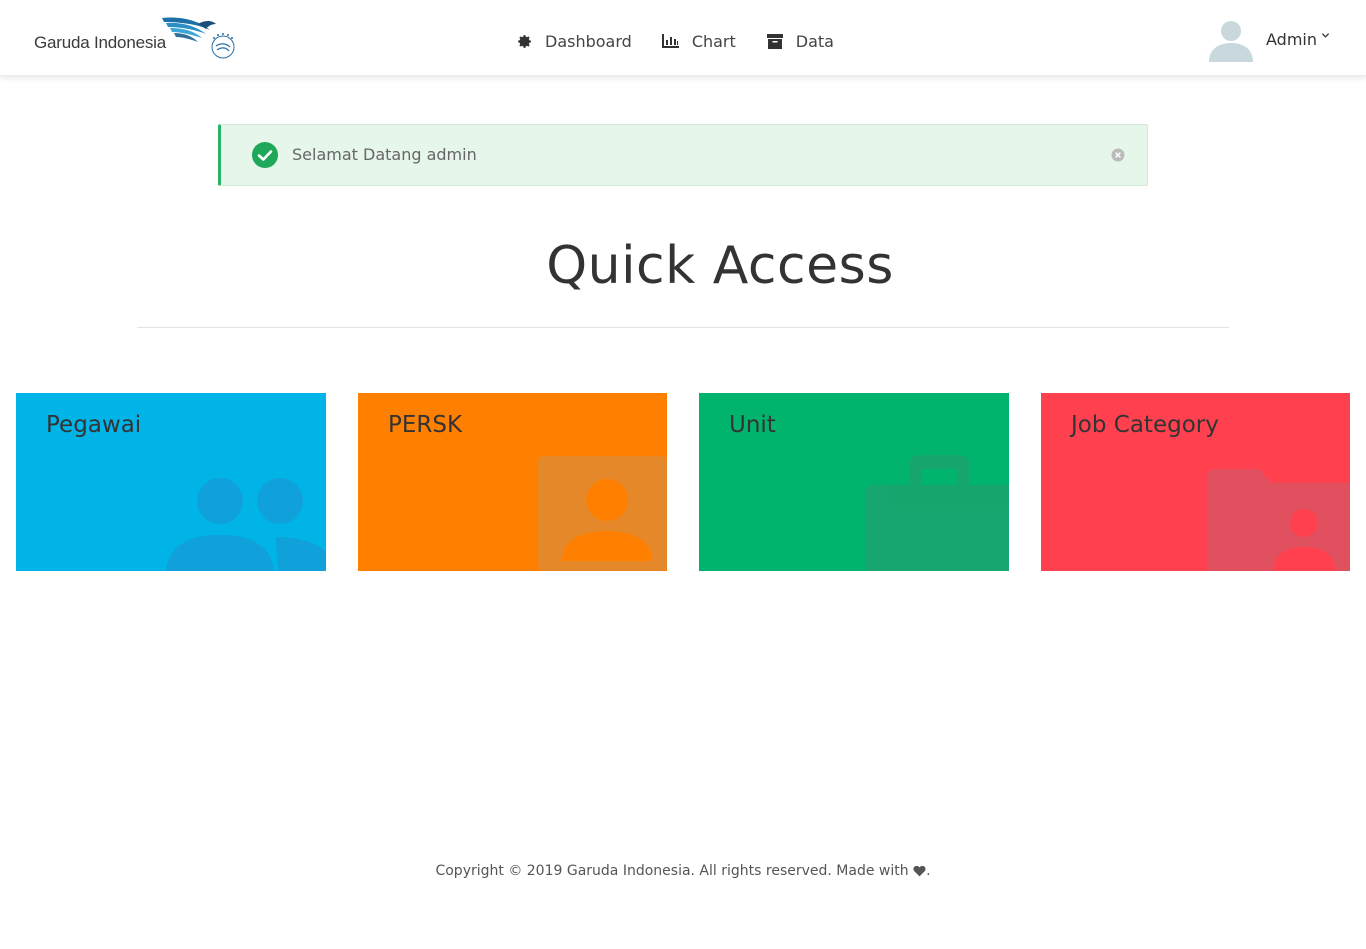 Image resolution: width=1366 pixels, height=949 pixels. What do you see at coordinates (1118, 155) in the screenshot?
I see `close-icon` at bounding box center [1118, 155].